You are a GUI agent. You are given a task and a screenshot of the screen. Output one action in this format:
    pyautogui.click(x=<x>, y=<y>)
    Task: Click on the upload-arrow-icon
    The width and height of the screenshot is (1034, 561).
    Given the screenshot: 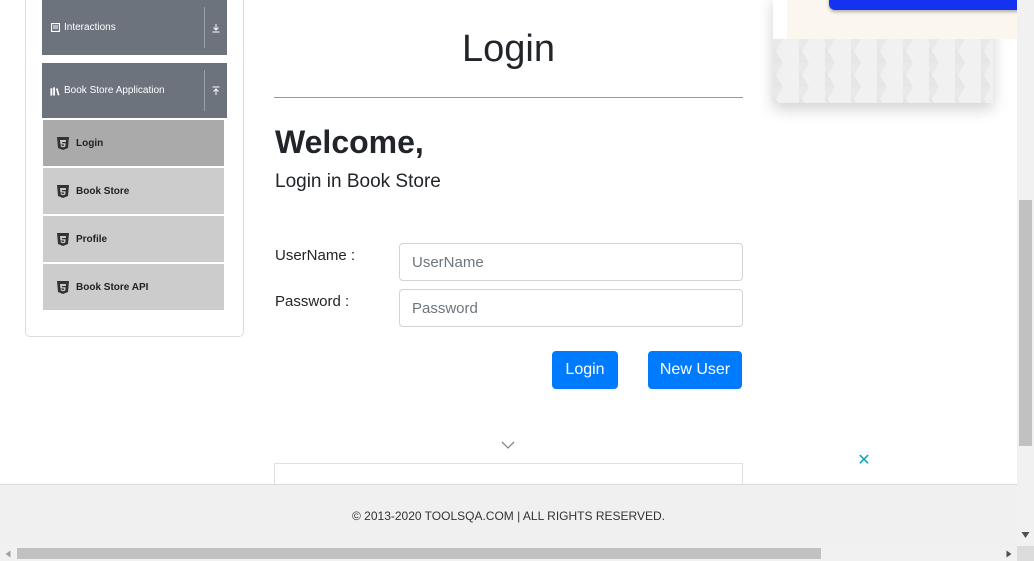 What is the action you would take?
    pyautogui.click(x=216, y=91)
    